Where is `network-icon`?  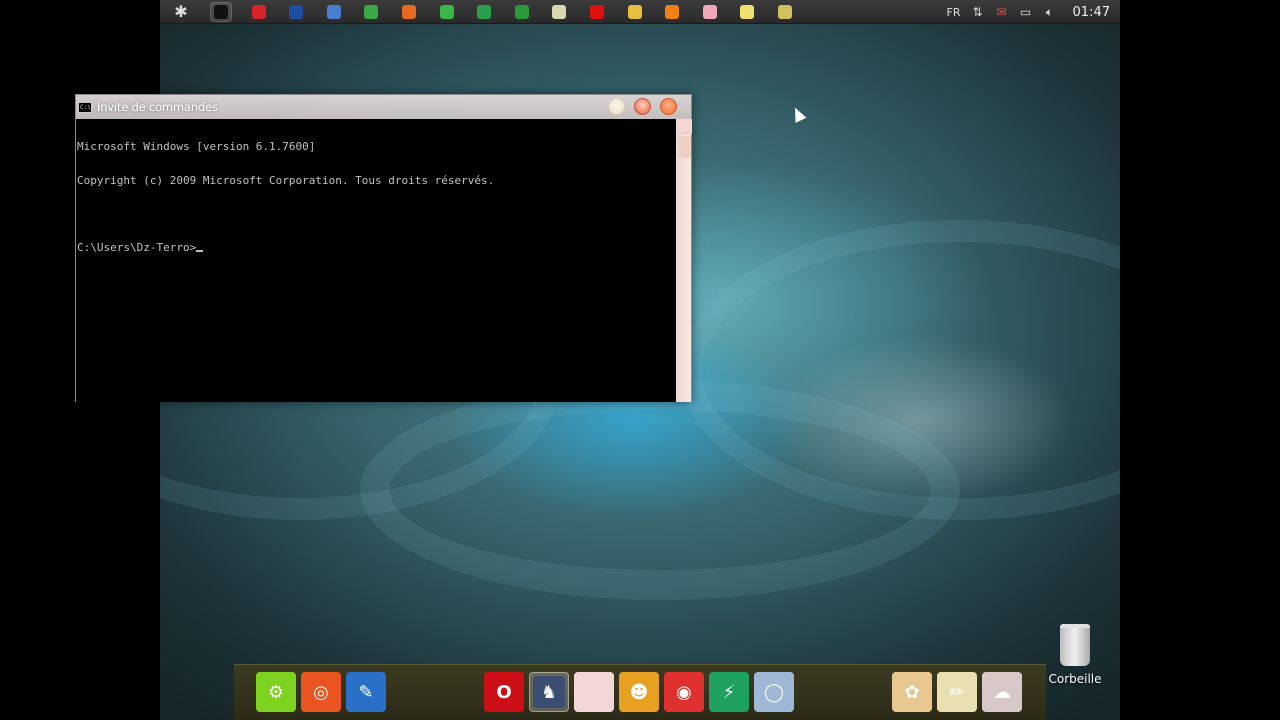 network-icon is located at coordinates (484, 11).